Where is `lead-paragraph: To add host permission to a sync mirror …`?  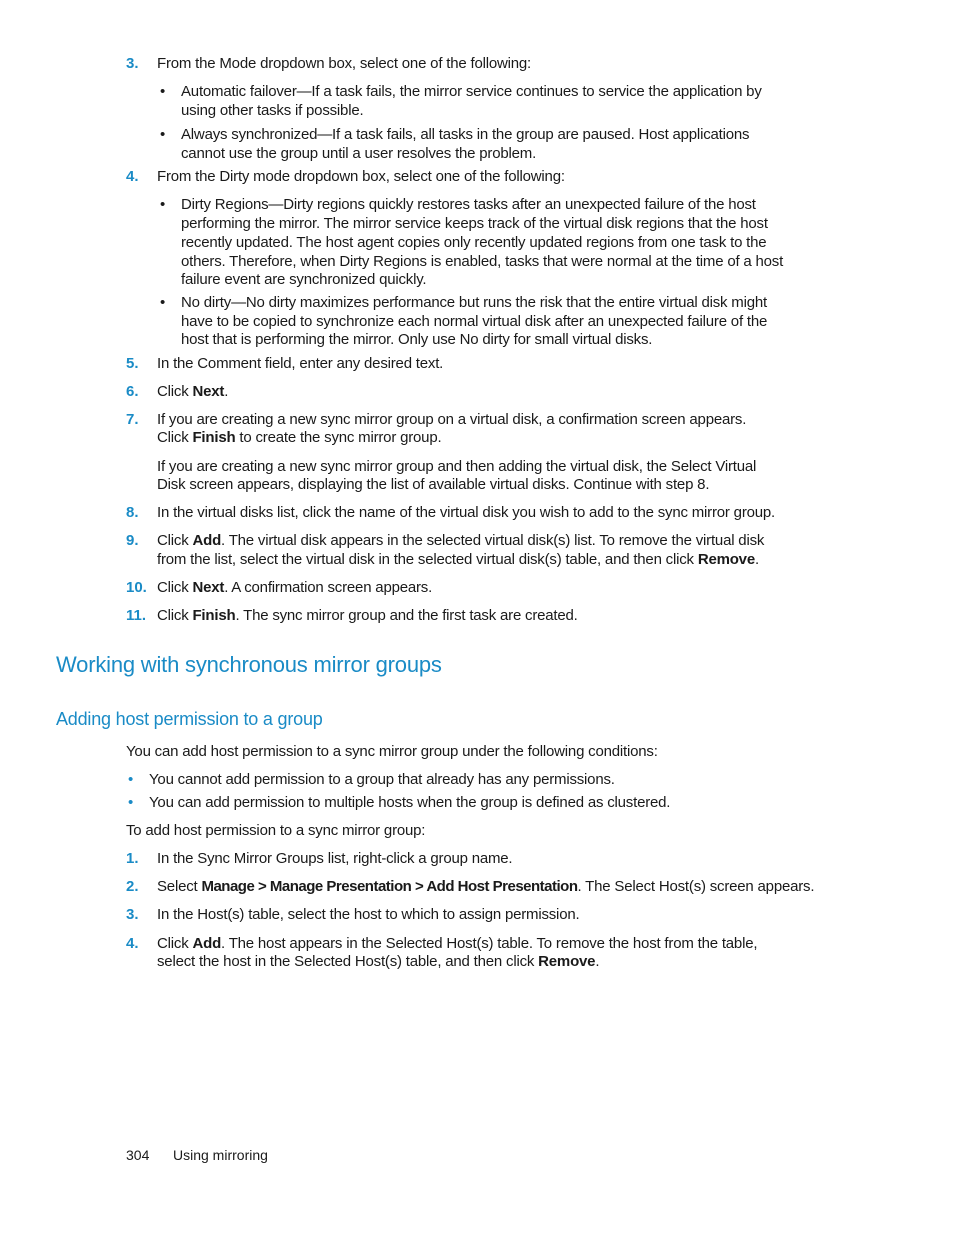
lead-paragraph: To add host permission to a sync mirror … is located at coordinates (276, 830).